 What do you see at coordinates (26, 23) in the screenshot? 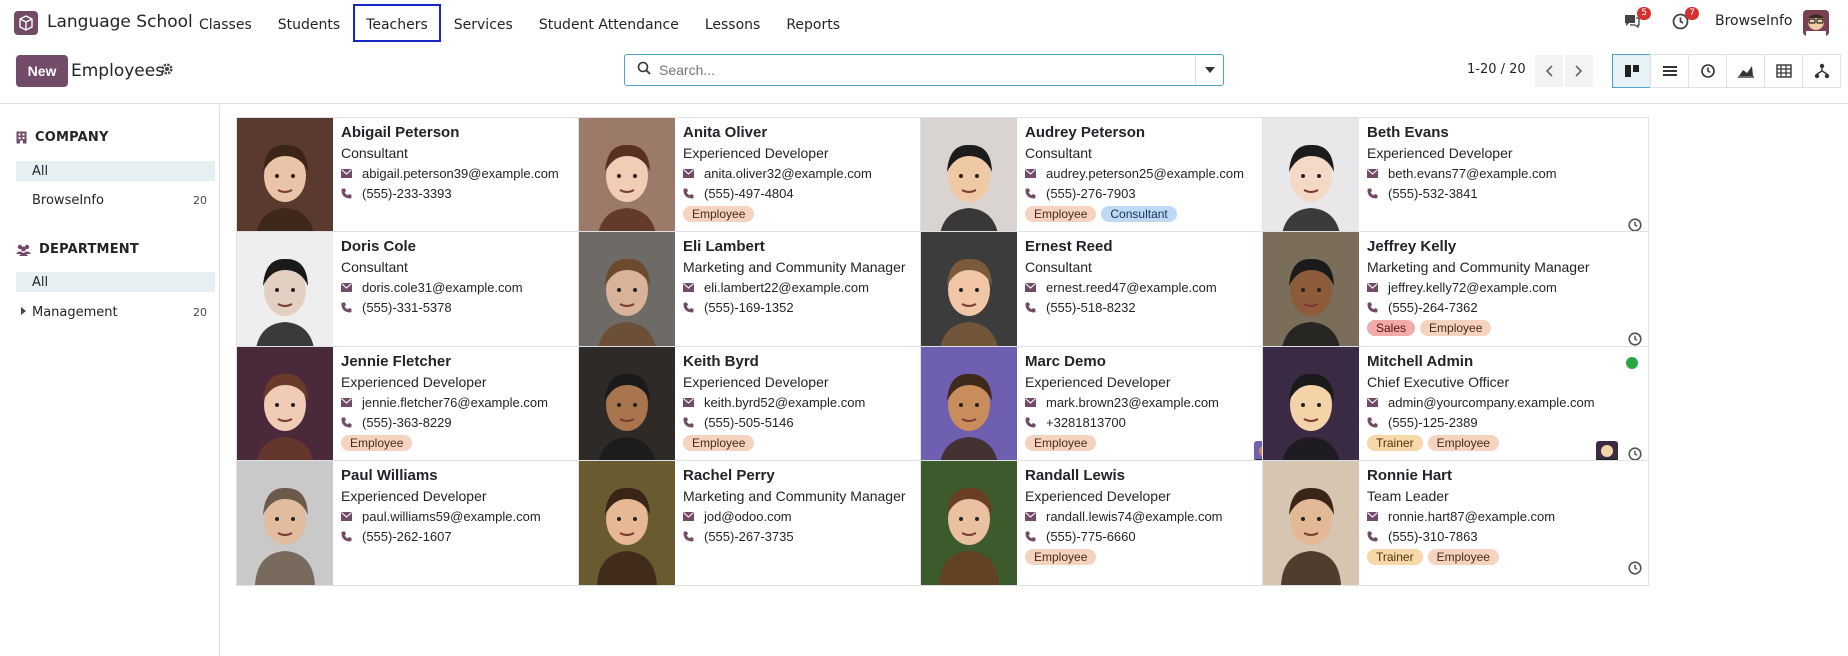
I see `app-logo-icon` at bounding box center [26, 23].